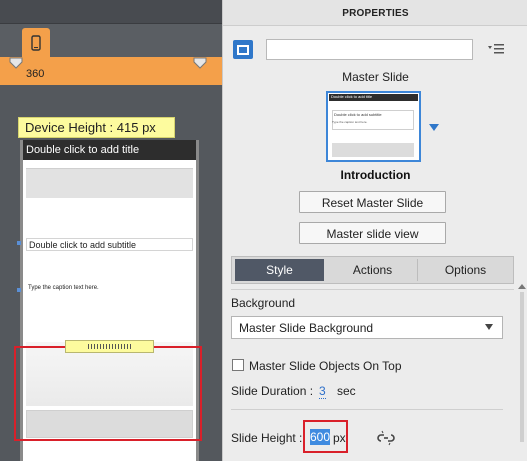  Describe the element at coordinates (373, 150) in the screenshot. I see `thumbnail-footer` at that location.